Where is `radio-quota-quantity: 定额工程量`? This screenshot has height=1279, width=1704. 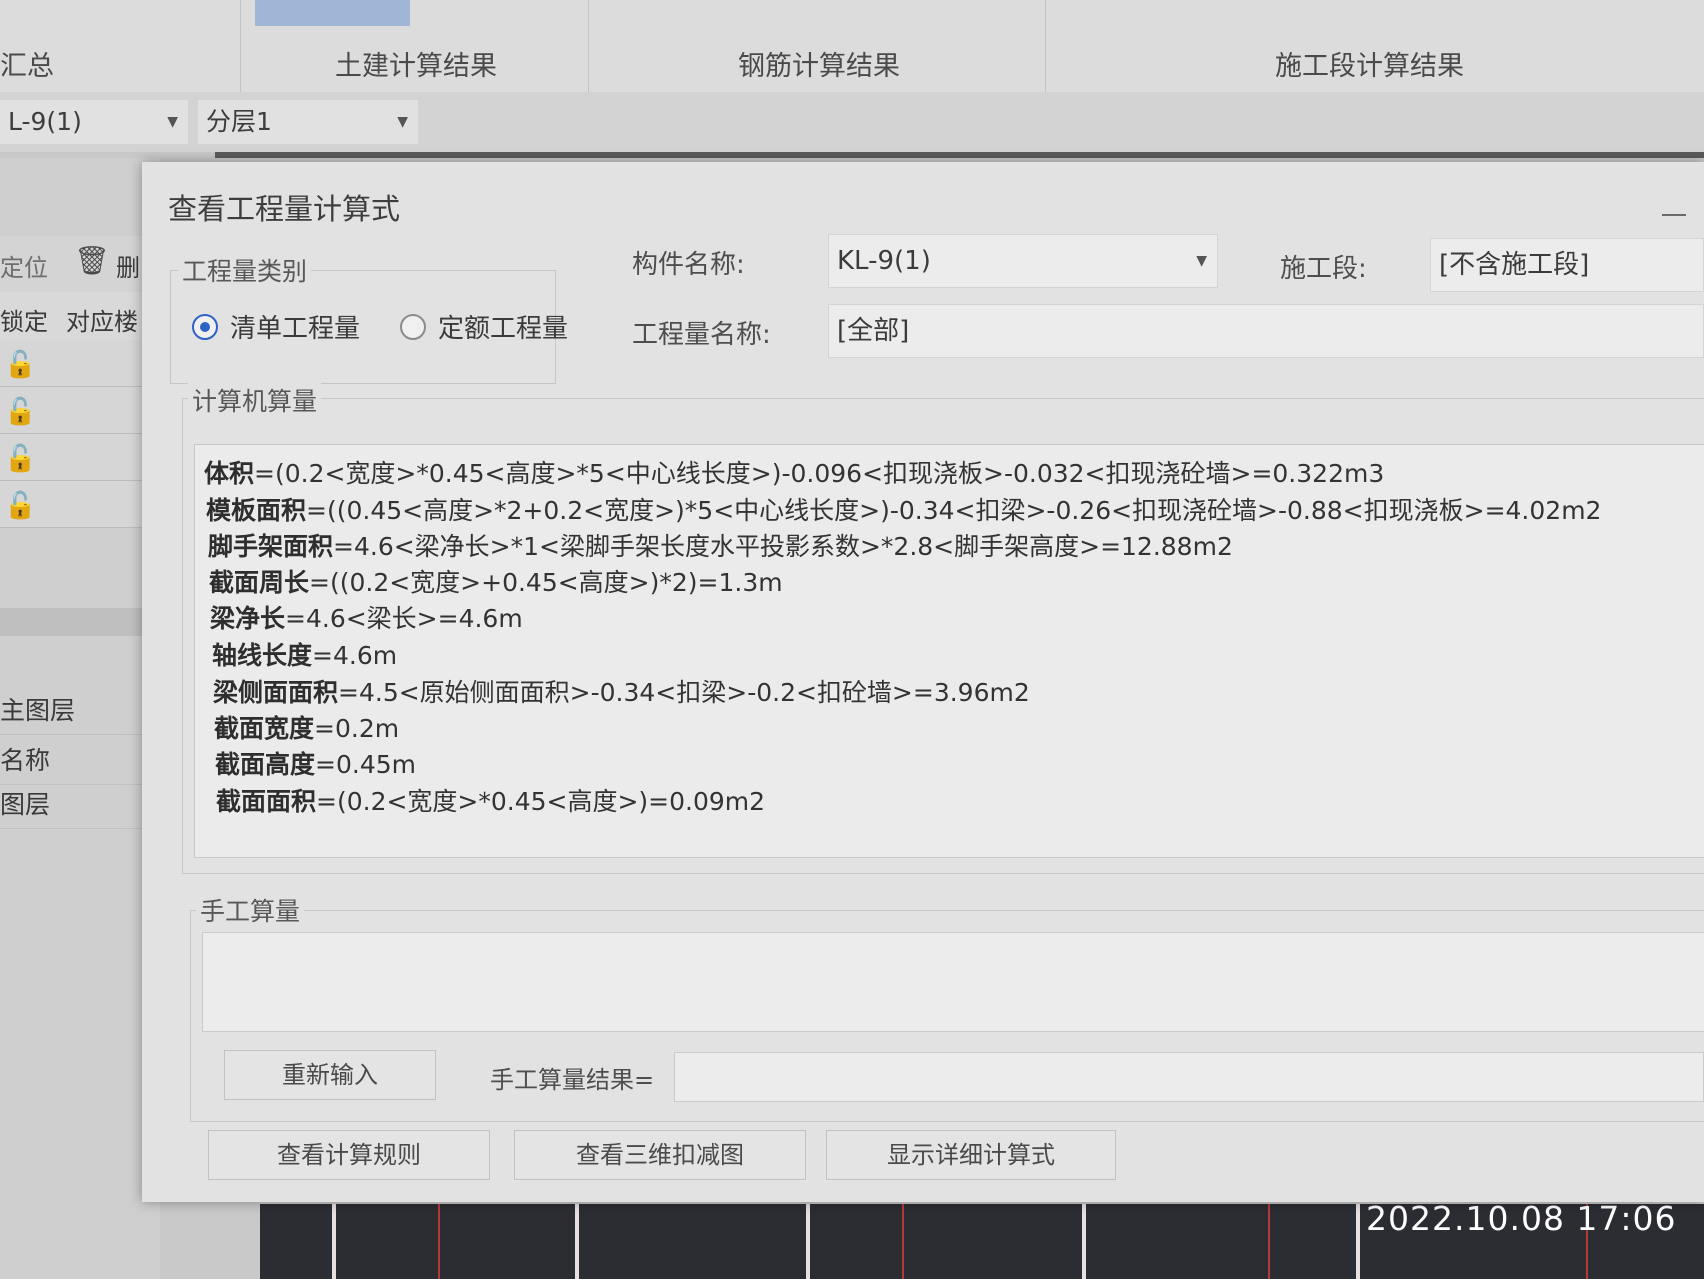
radio-quota-quantity: 定额工程量 is located at coordinates (484, 326).